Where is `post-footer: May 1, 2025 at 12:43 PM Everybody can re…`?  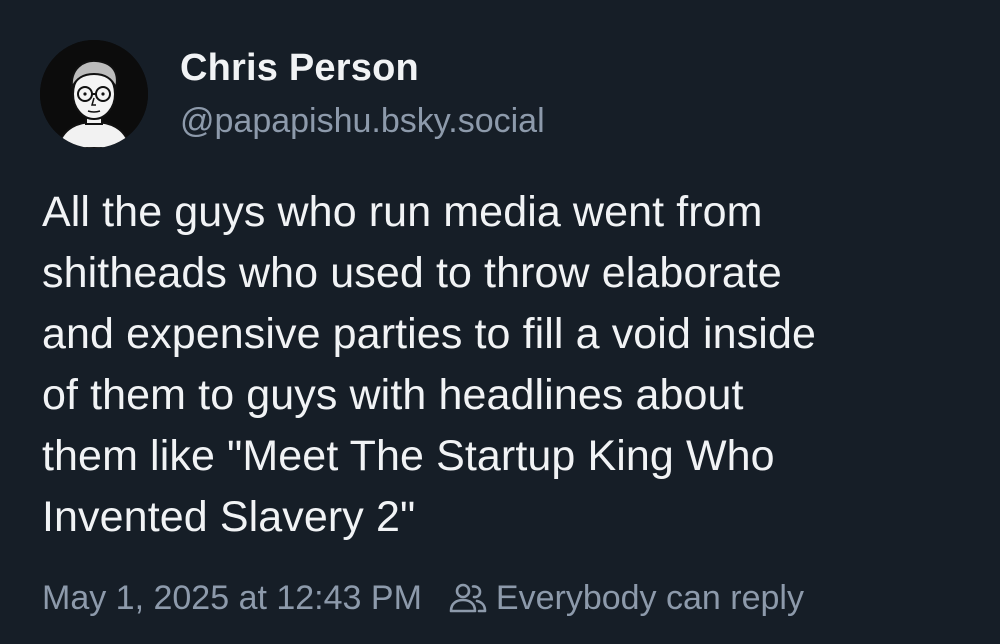 post-footer: May 1, 2025 at 12:43 PM Everybody can re… is located at coordinates (423, 598).